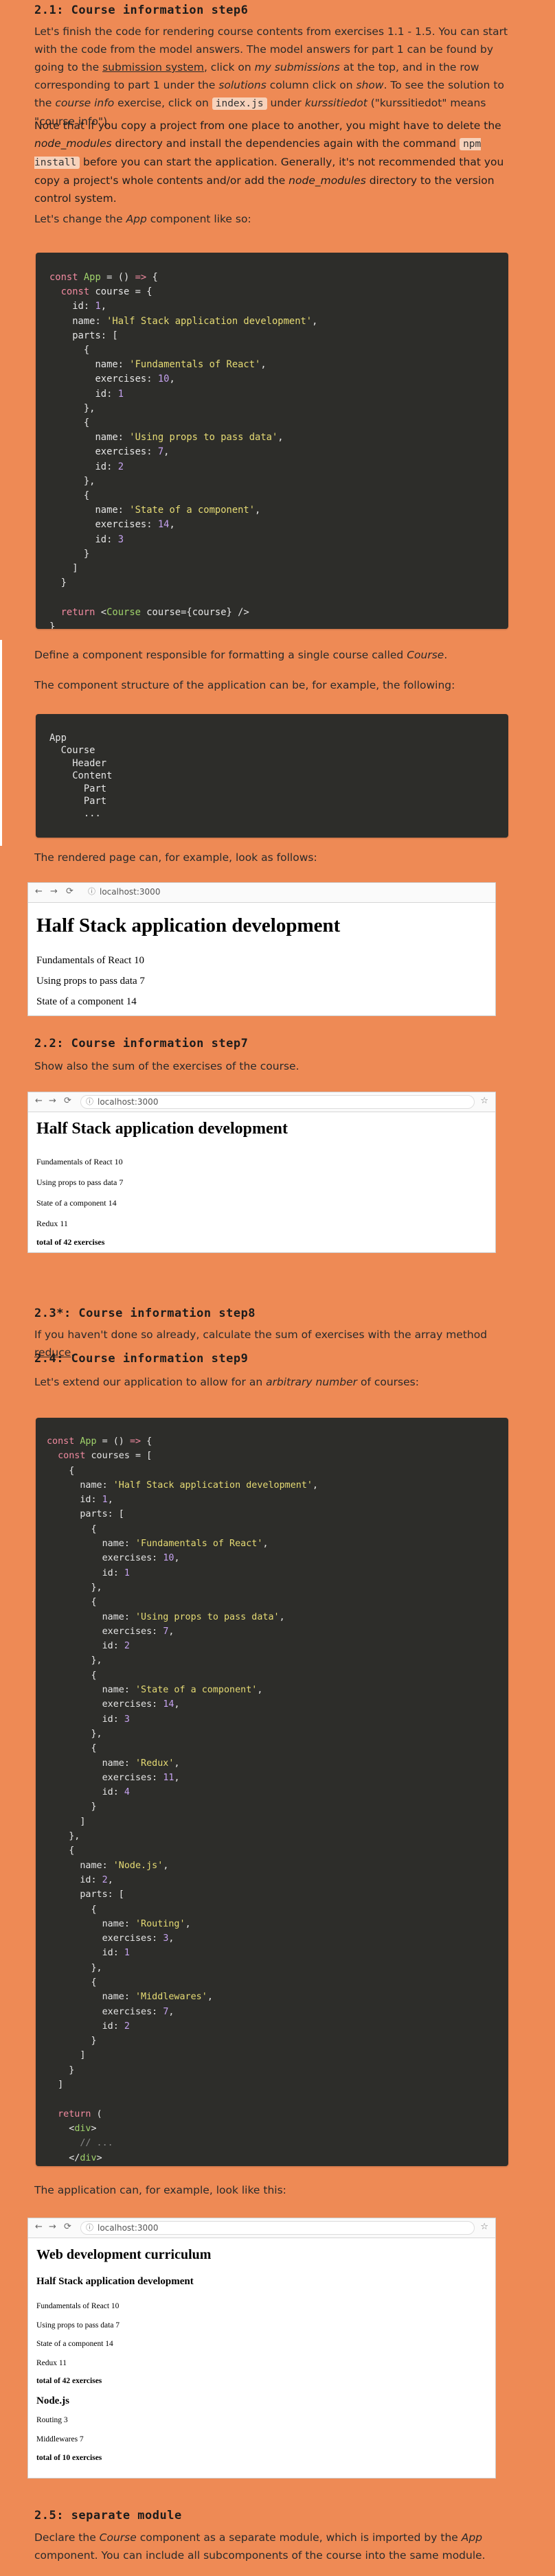 This screenshot has width=555, height=2576. What do you see at coordinates (124, 2254) in the screenshot?
I see `curriculum-title: Web development curriculum` at bounding box center [124, 2254].